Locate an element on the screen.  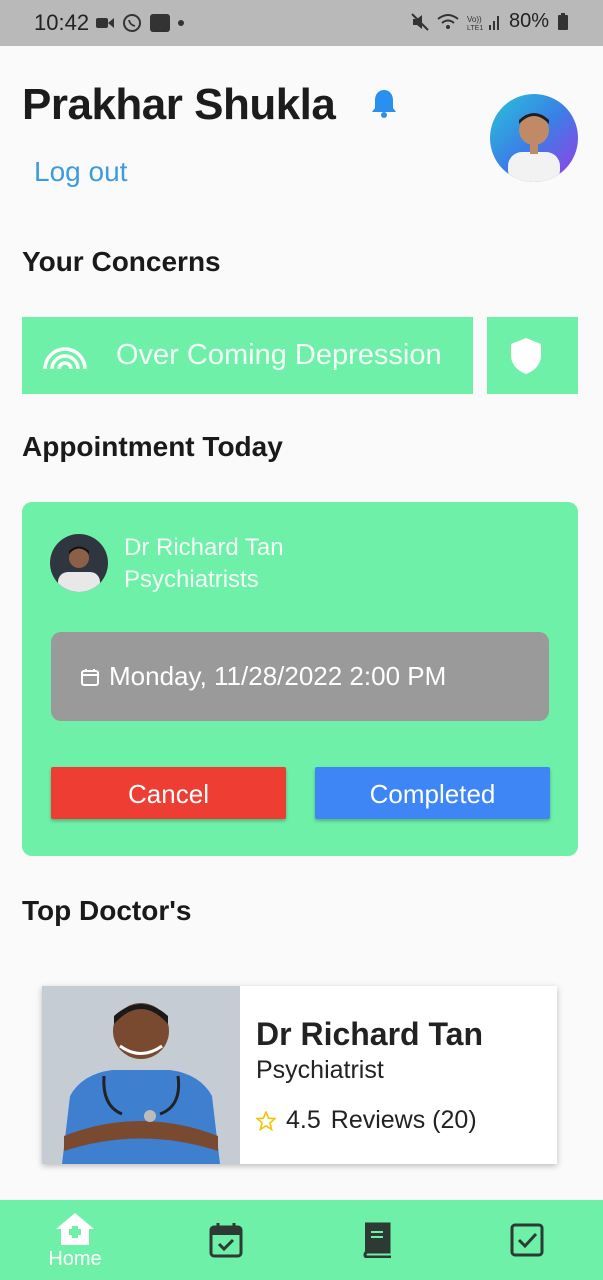
rating-value: 4.5 is located at coordinates (303, 1120).